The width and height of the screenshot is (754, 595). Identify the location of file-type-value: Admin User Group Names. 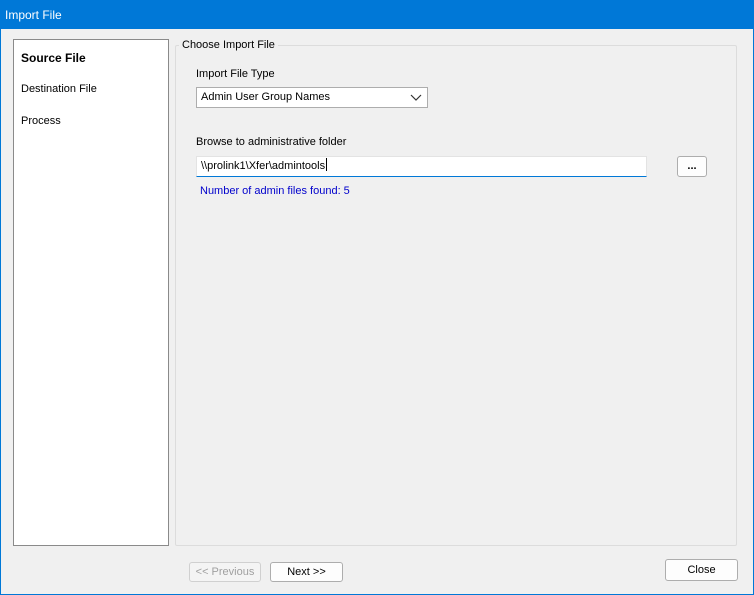
(265, 97).